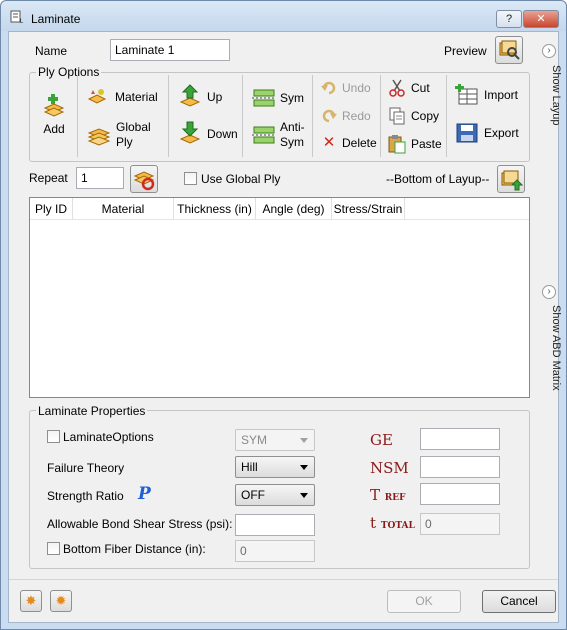 This screenshot has width=567, height=630. What do you see at coordinates (278, 135) in the screenshot?
I see `anti-sym-button: Anti- Sym` at bounding box center [278, 135].